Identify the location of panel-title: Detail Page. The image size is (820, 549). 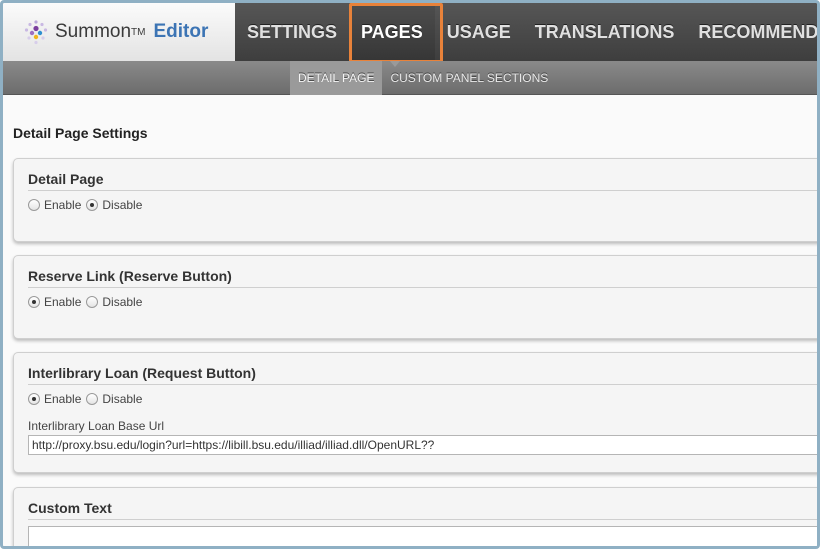
(66, 179).